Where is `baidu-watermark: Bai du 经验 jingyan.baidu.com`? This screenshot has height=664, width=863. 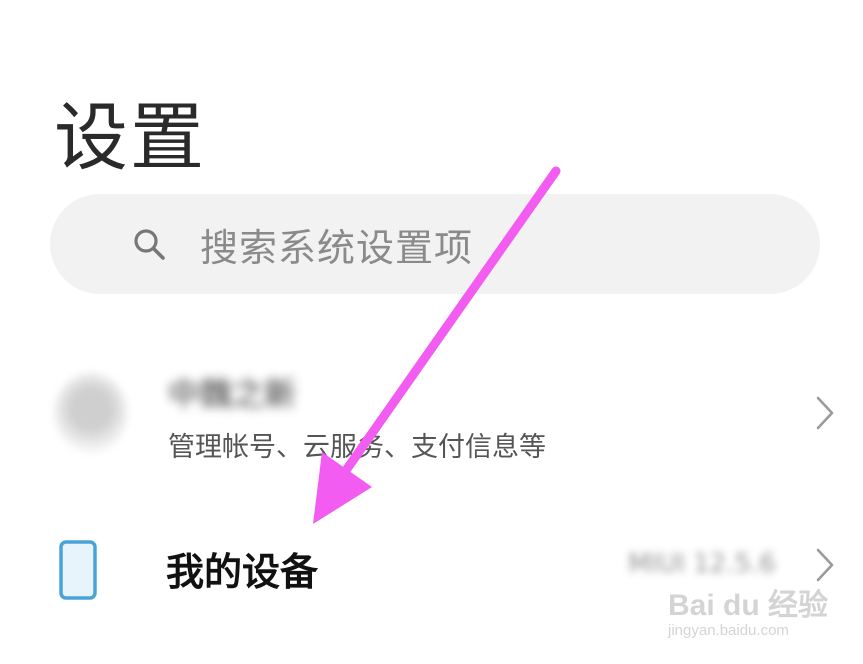 baidu-watermark: Bai du 经验 jingyan.baidu.com is located at coordinates (755, 615).